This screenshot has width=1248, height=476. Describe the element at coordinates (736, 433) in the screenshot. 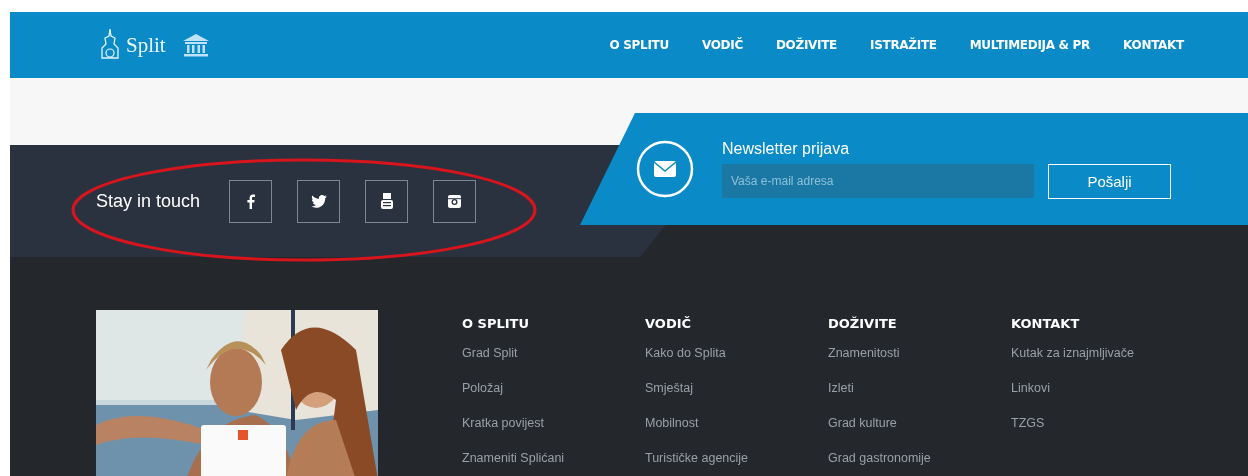

I see `footer-link: Mobilnost` at that location.